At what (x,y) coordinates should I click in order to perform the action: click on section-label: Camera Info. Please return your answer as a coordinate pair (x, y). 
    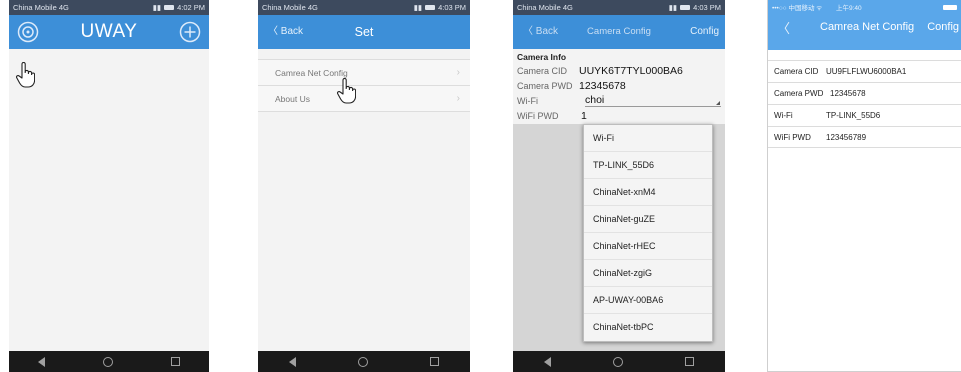
    Looking at the image, I should click on (542, 57).